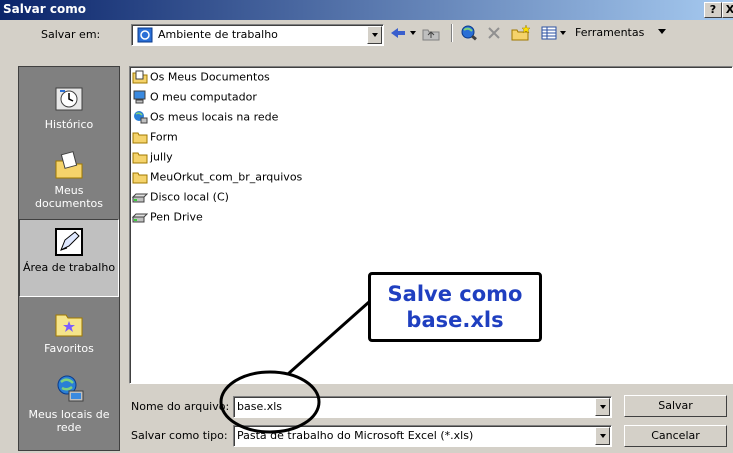 This screenshot has width=733, height=453. I want to click on annotation-overlay, so click(294, 367).